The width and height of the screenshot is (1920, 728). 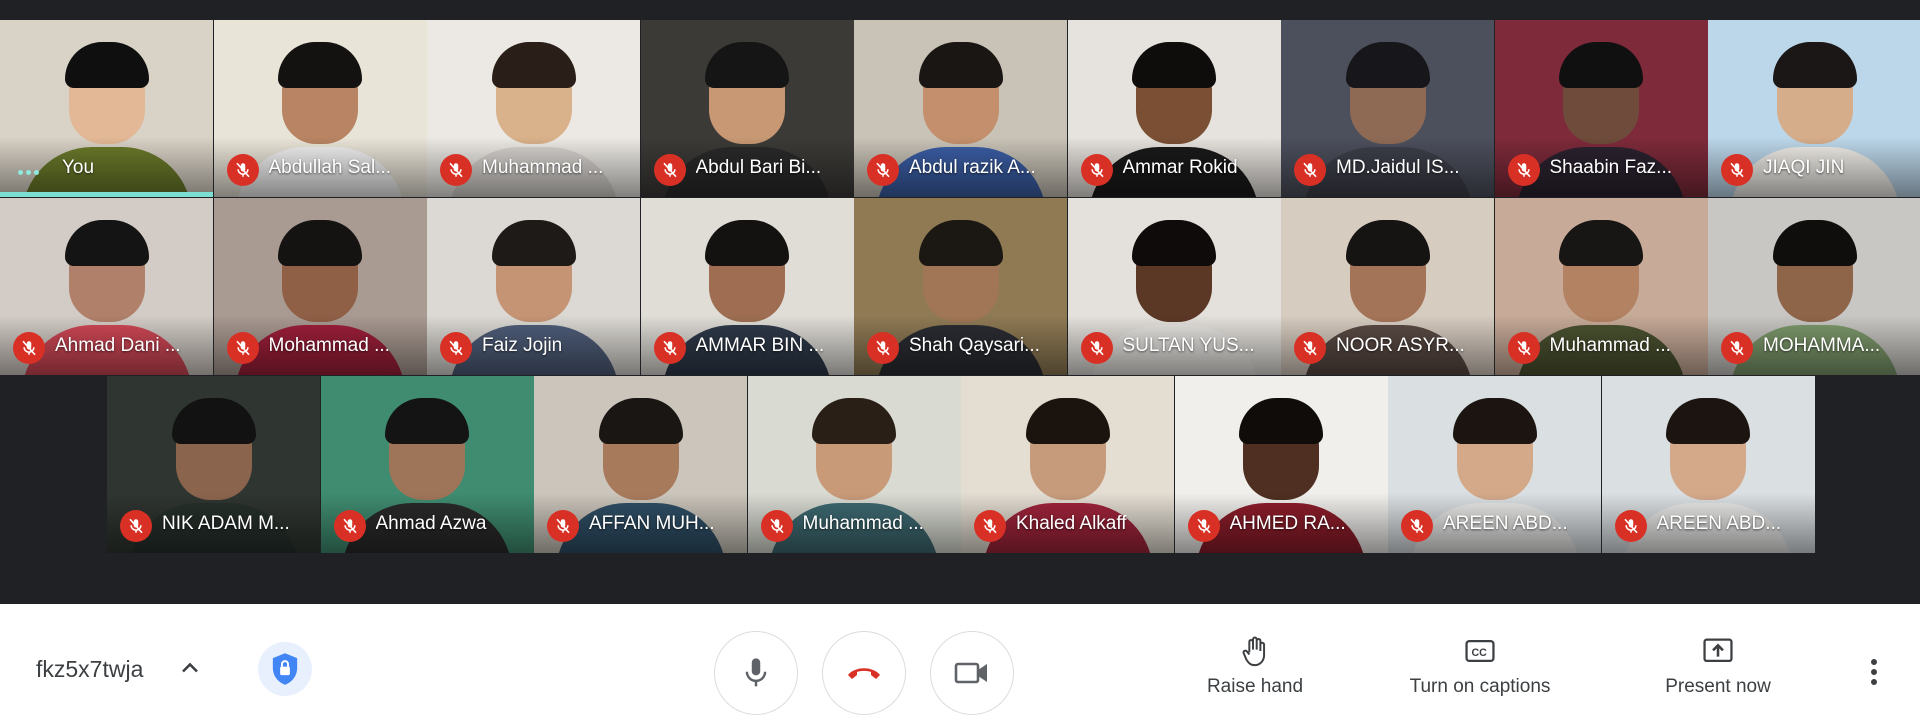 What do you see at coordinates (1254, 651) in the screenshot?
I see `hand-icon` at bounding box center [1254, 651].